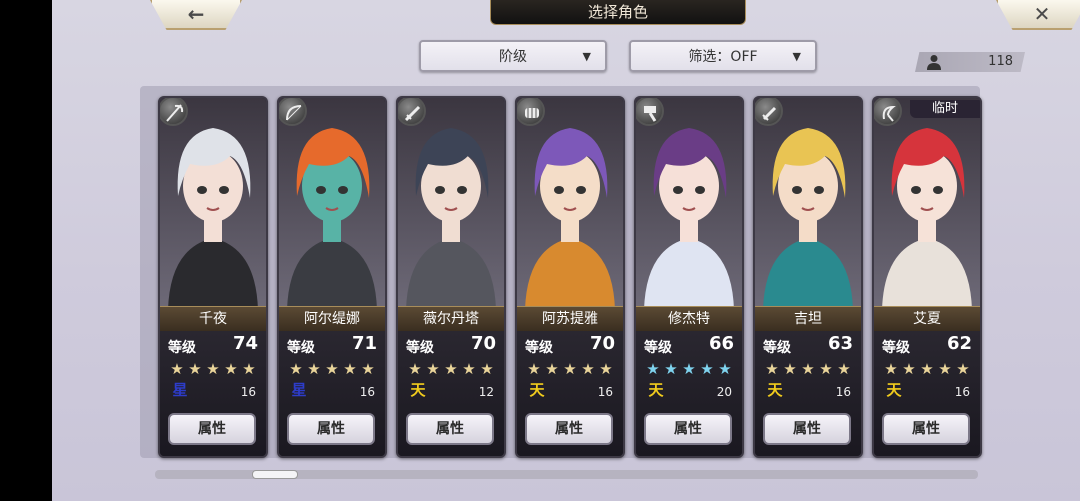 The width and height of the screenshot is (1080, 501). Describe the element at coordinates (808, 277) in the screenshot. I see `character-card: 吉坦 等级 63 ★ ★ ★ ★ ★ 天 16 属性` at that location.